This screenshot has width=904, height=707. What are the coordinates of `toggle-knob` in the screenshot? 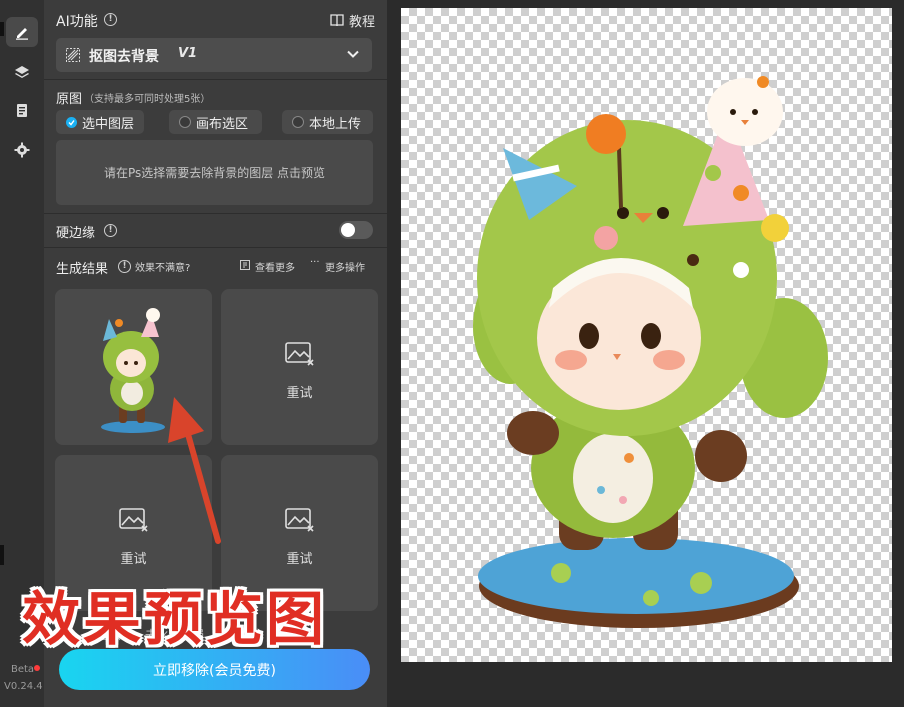 It's located at (348, 230).